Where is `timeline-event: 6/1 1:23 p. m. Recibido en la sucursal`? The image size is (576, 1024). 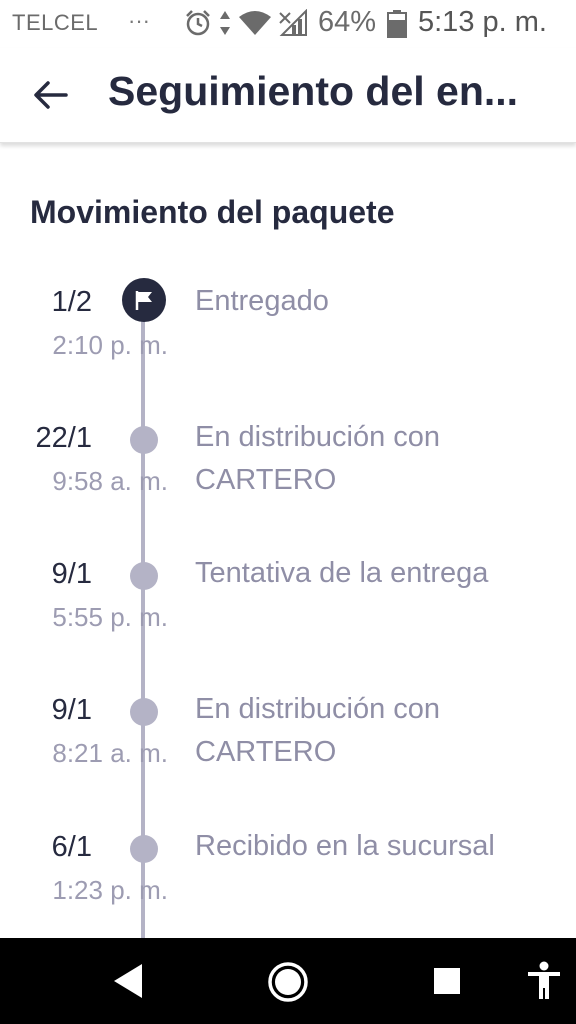 timeline-event: 6/1 1:23 p. m. Recibido en la sucursal is located at coordinates (288, 884).